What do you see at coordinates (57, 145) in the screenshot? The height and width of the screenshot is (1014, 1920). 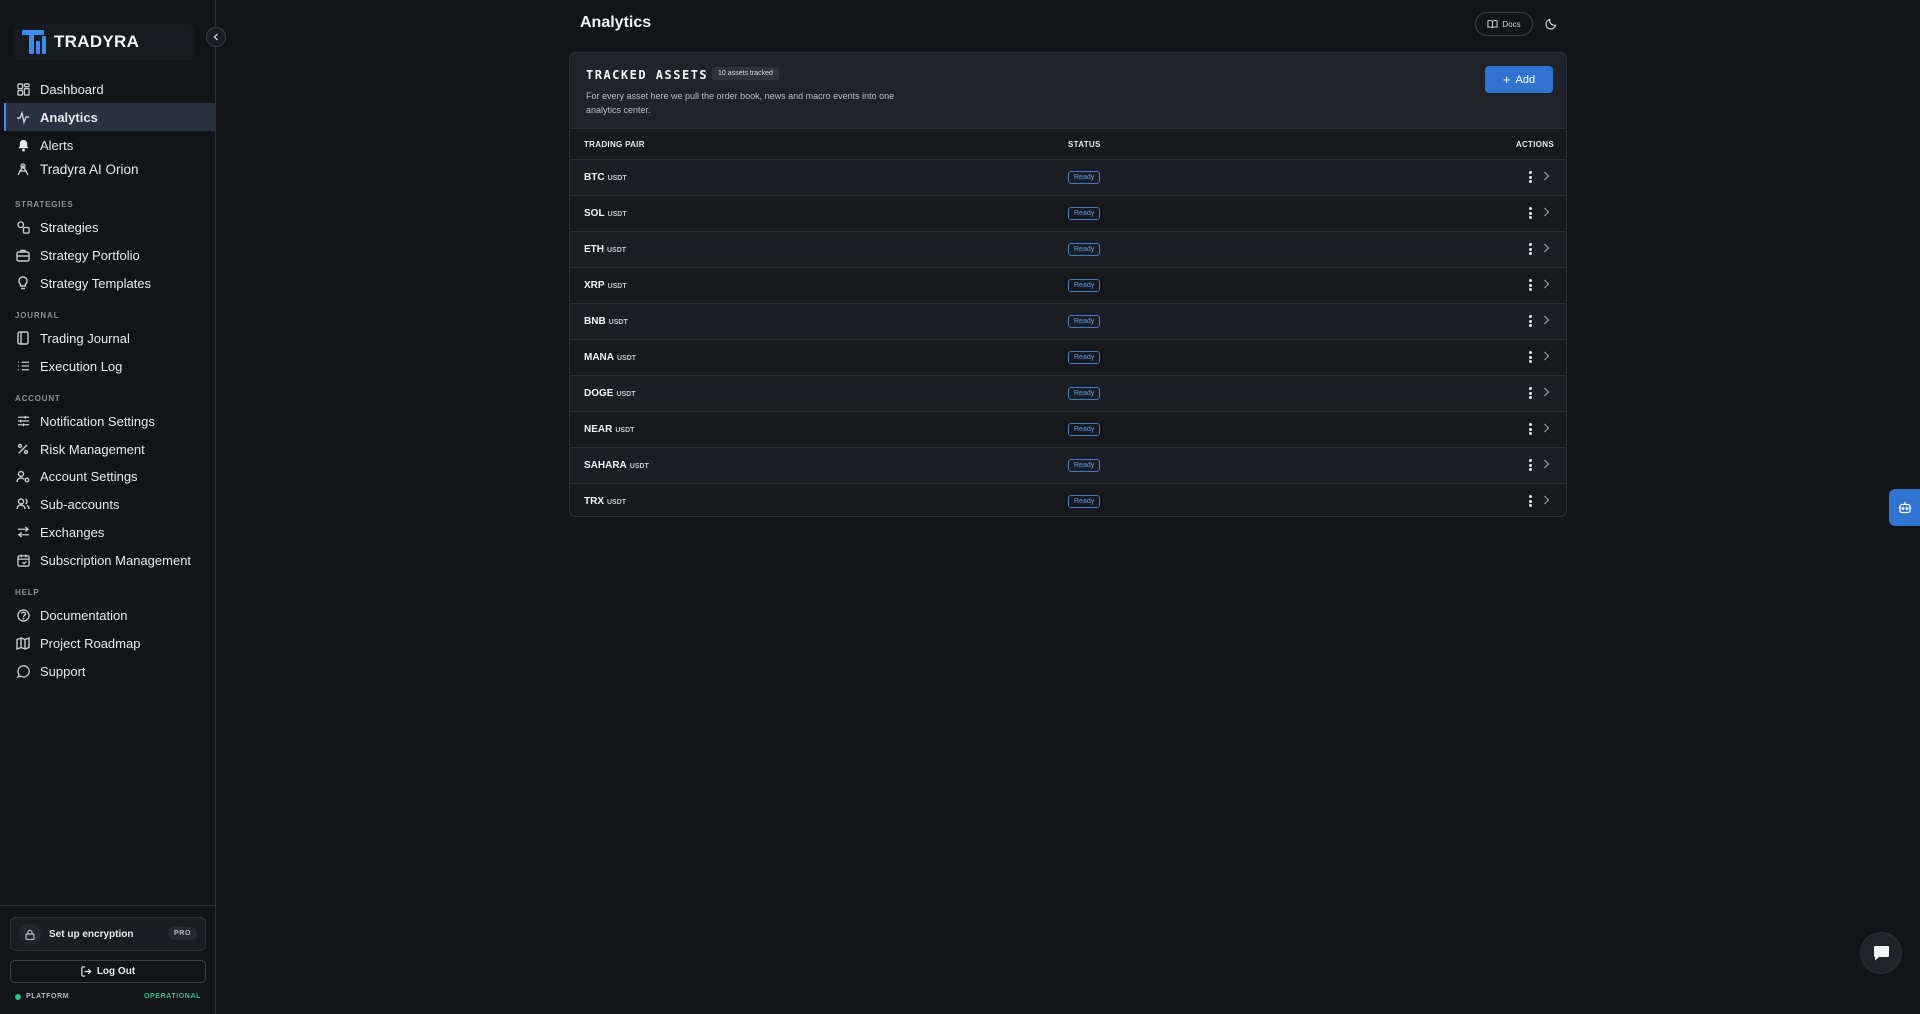 I see `sidebar-item-label: Alerts` at bounding box center [57, 145].